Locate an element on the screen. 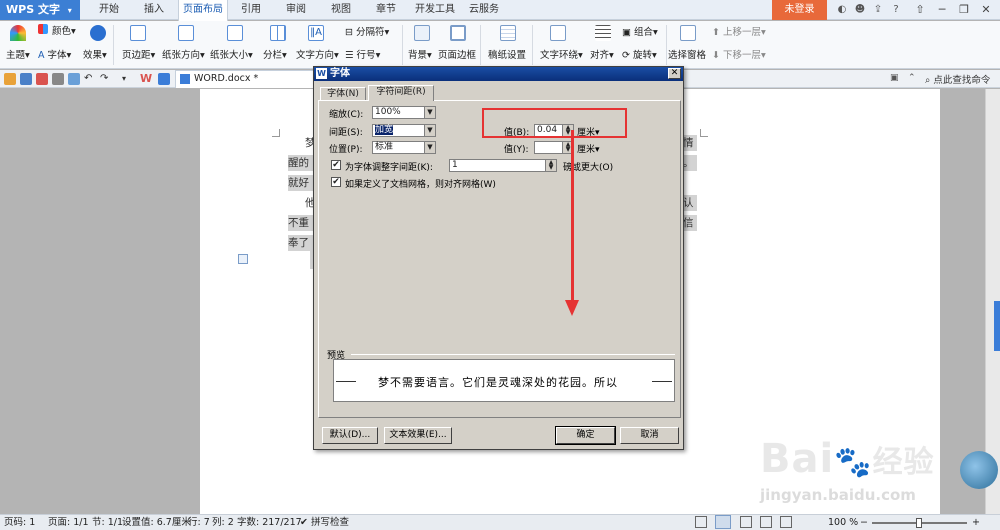 This screenshot has width=1000, height=530. value-y-input: ▲ ▼ is located at coordinates (554, 147).